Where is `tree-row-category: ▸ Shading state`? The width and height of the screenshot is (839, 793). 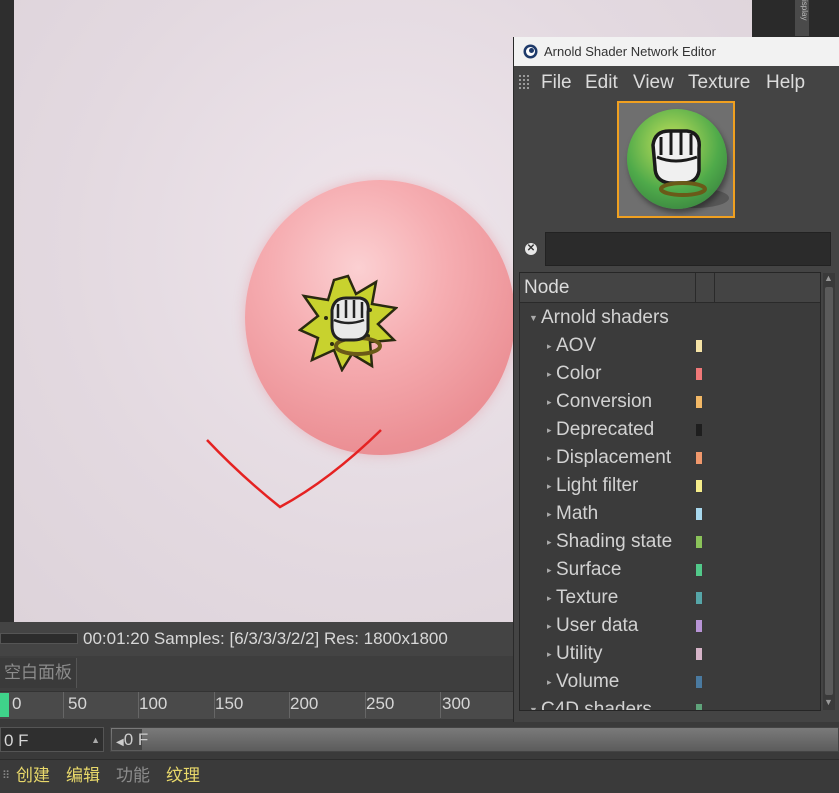
tree-row-category: ▸ Shading state is located at coordinates (670, 542).